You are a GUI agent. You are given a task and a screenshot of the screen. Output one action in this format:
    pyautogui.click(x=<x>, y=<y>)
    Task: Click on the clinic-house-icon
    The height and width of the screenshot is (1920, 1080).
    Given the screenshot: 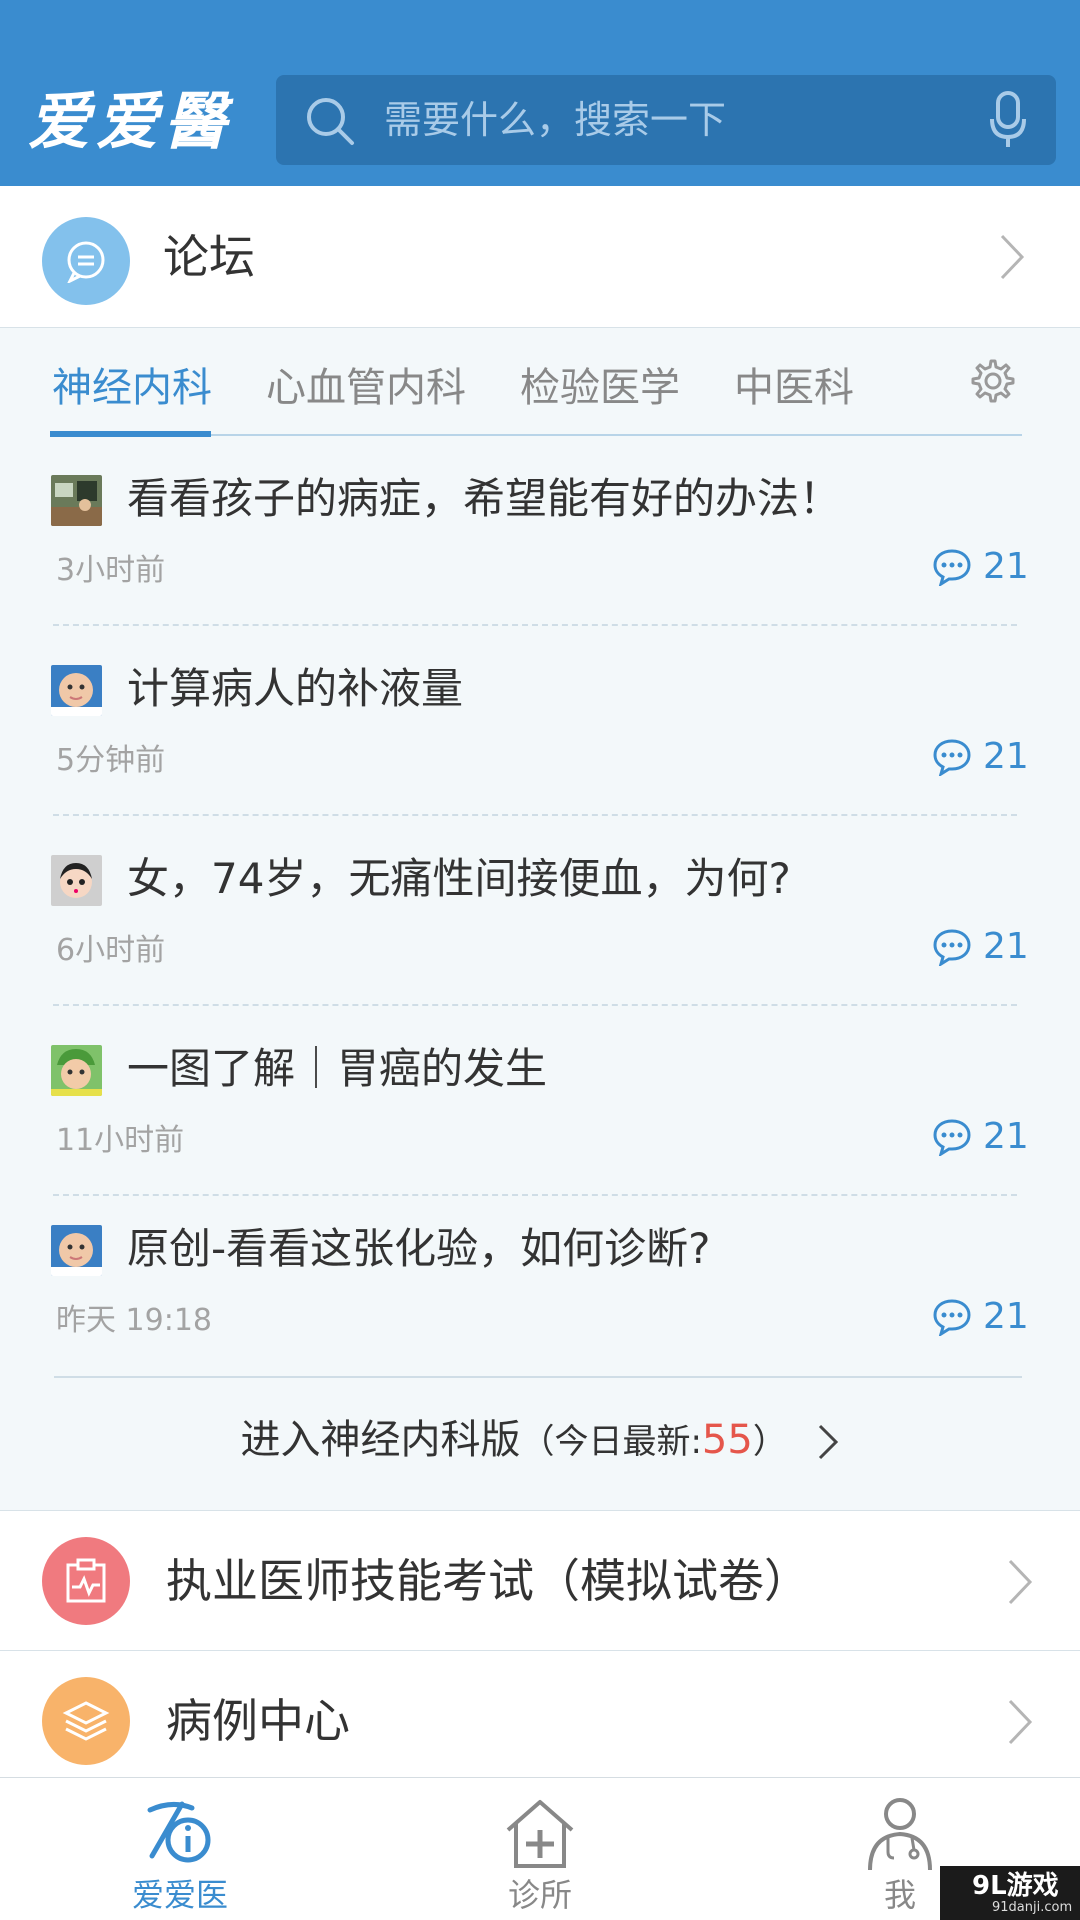 What is the action you would take?
    pyautogui.click(x=540, y=1834)
    